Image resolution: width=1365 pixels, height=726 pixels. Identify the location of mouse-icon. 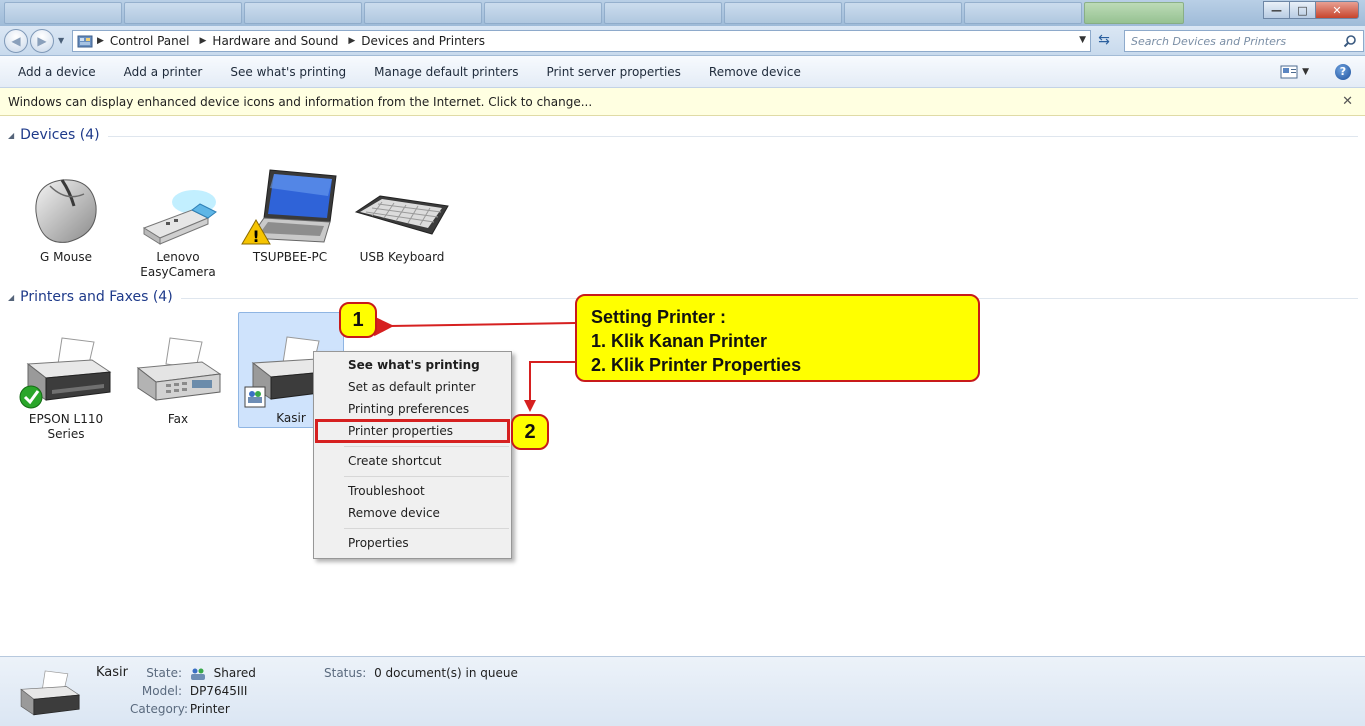
(66, 211).